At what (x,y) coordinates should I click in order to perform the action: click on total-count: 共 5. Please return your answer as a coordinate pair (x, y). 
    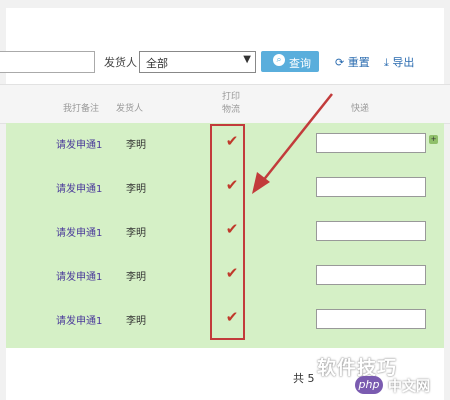
    Looking at the image, I should click on (304, 378).